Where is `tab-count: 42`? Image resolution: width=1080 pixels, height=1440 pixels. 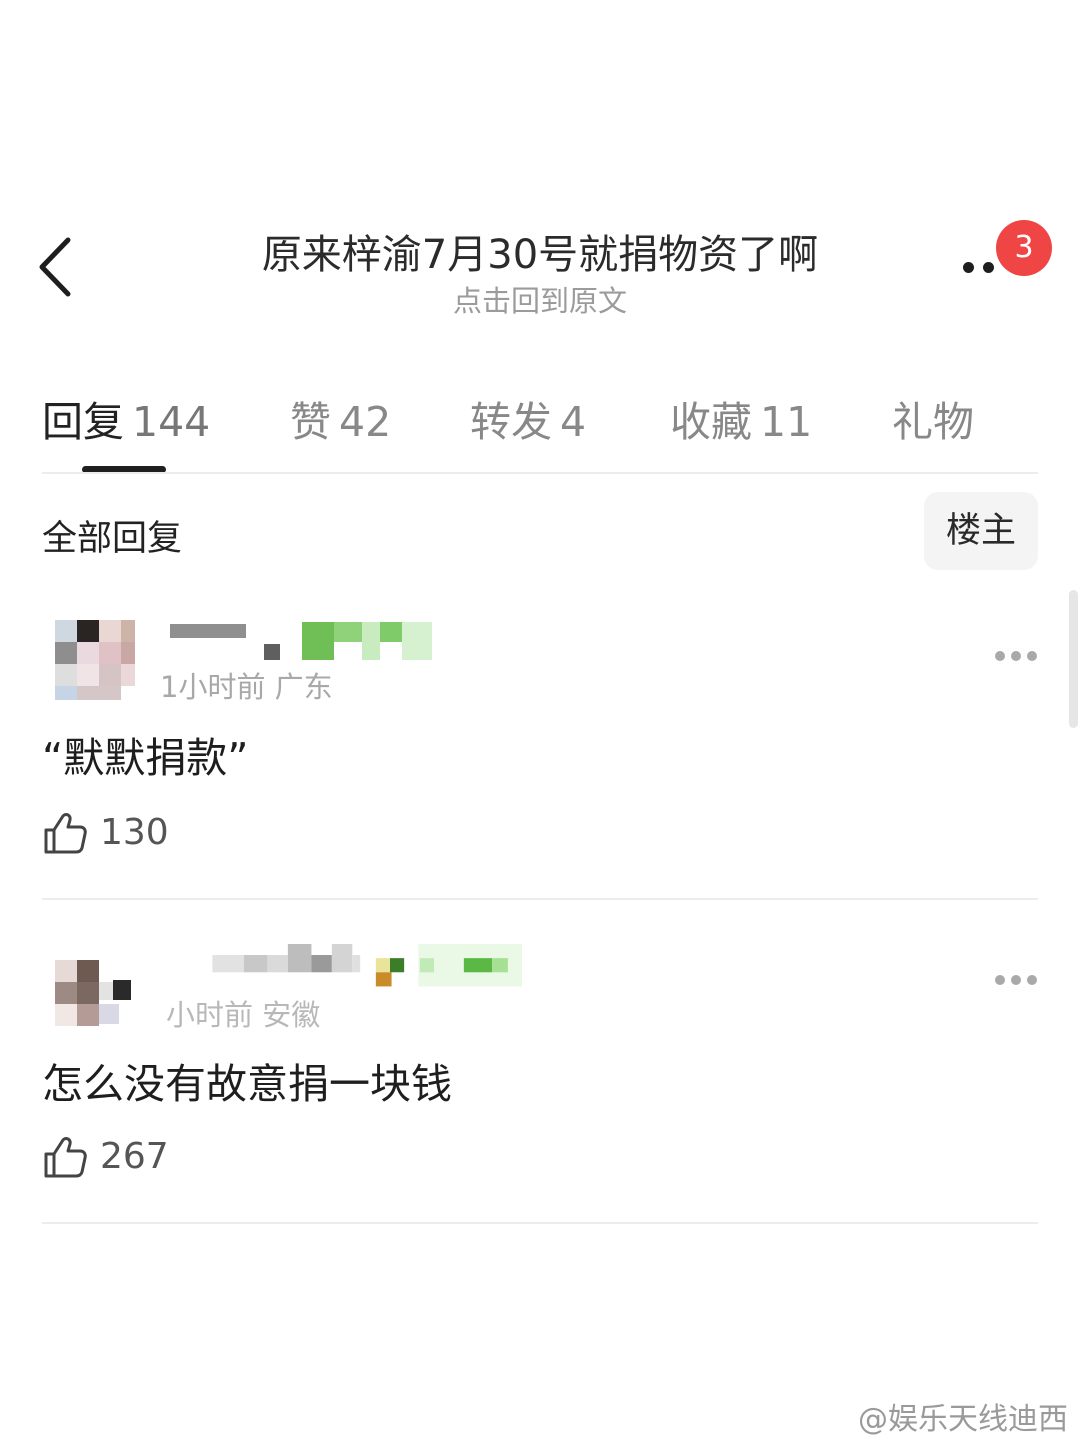 tab-count: 42 is located at coordinates (365, 422).